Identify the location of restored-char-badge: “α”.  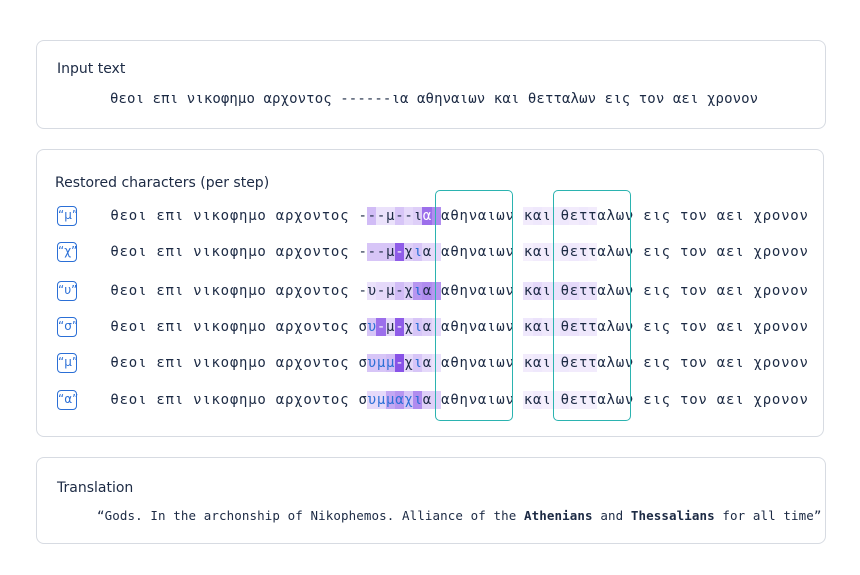
(67, 400).